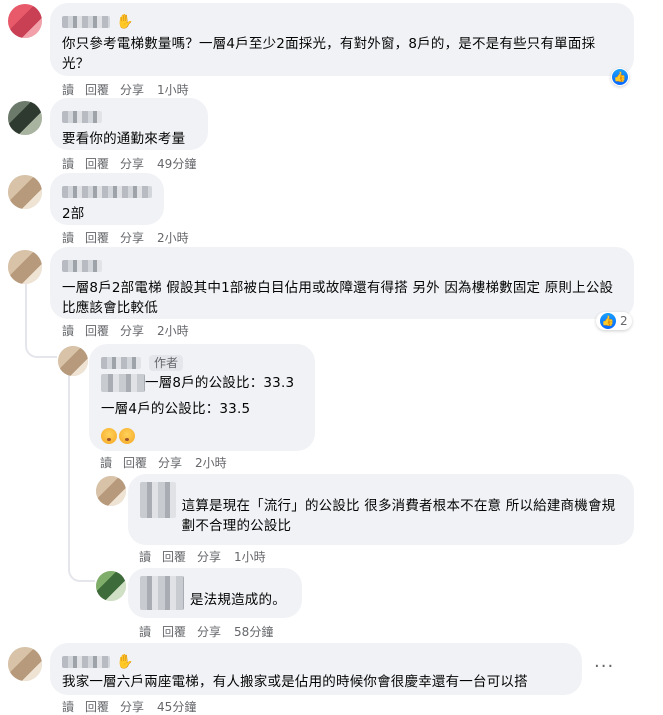 This screenshot has height=715, width=663. I want to click on comment-actions: 讀回覆 分享 45分鐘, so click(134, 706).